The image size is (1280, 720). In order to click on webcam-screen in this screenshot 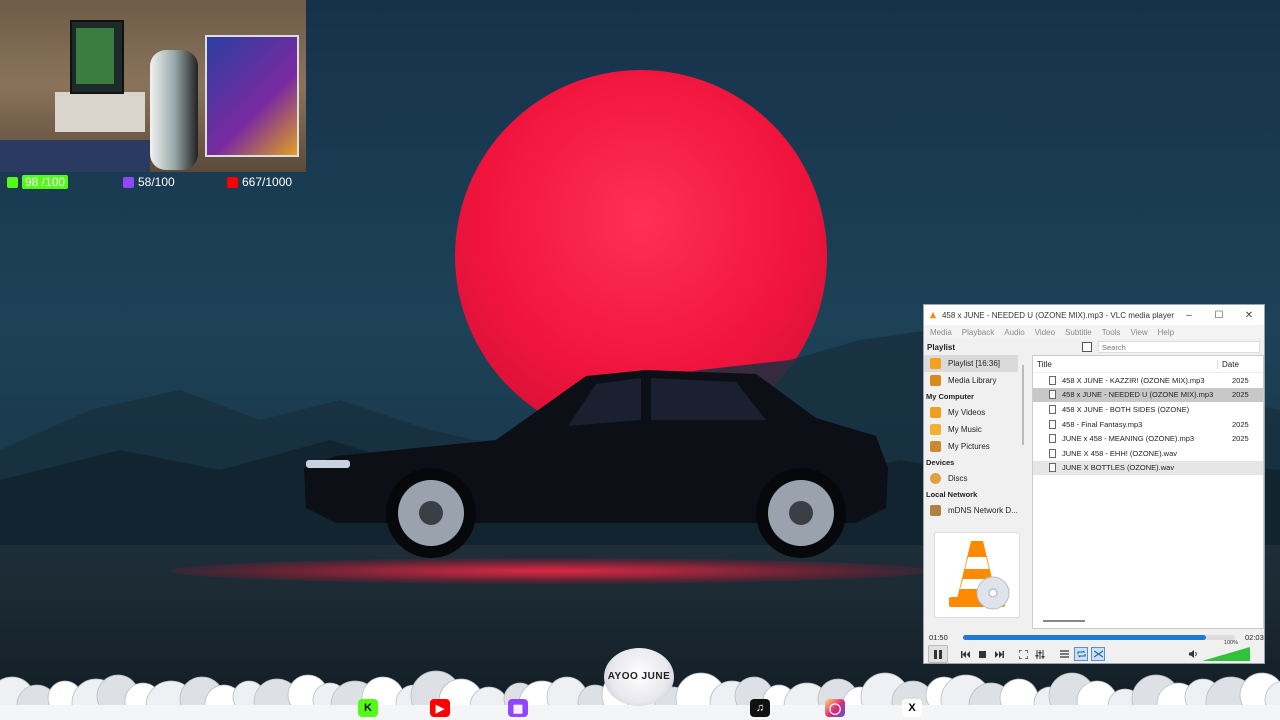, I will do `click(95, 56)`.